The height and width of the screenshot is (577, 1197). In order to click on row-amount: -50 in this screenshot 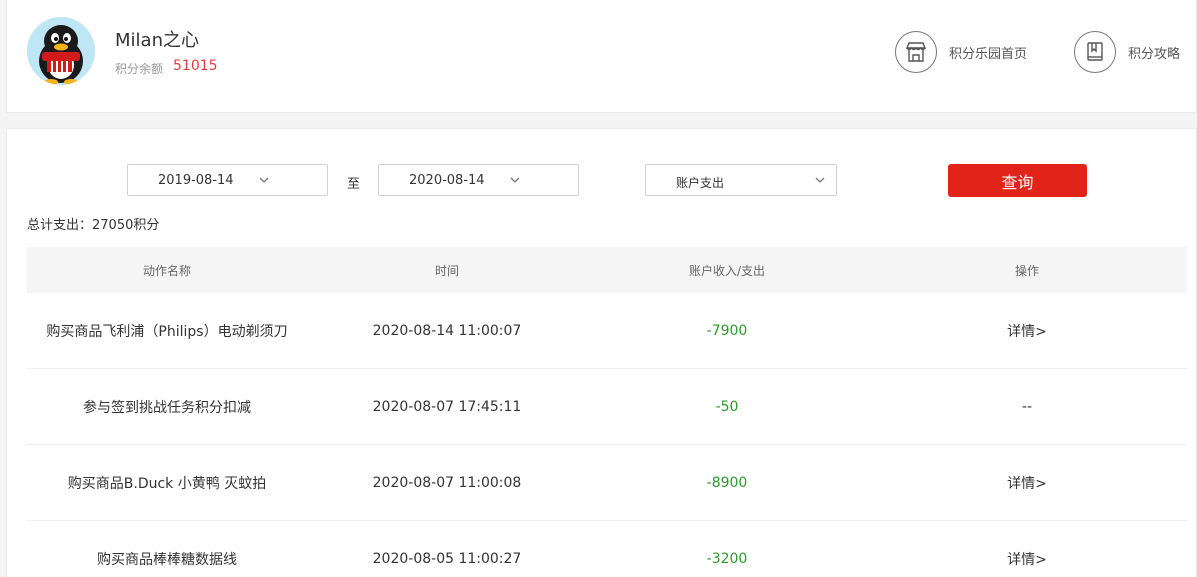, I will do `click(727, 406)`.